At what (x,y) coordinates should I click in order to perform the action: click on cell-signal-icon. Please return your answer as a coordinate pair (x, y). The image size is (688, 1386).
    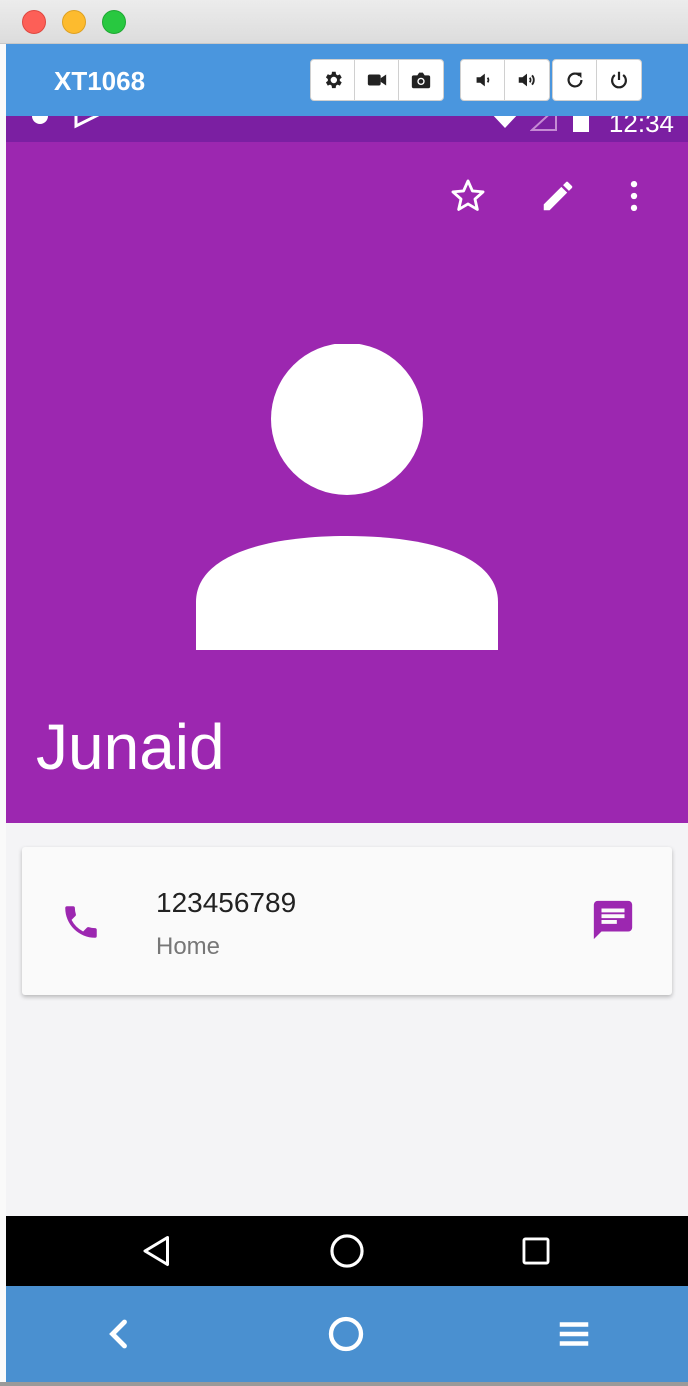
    Looking at the image, I should click on (543, 123).